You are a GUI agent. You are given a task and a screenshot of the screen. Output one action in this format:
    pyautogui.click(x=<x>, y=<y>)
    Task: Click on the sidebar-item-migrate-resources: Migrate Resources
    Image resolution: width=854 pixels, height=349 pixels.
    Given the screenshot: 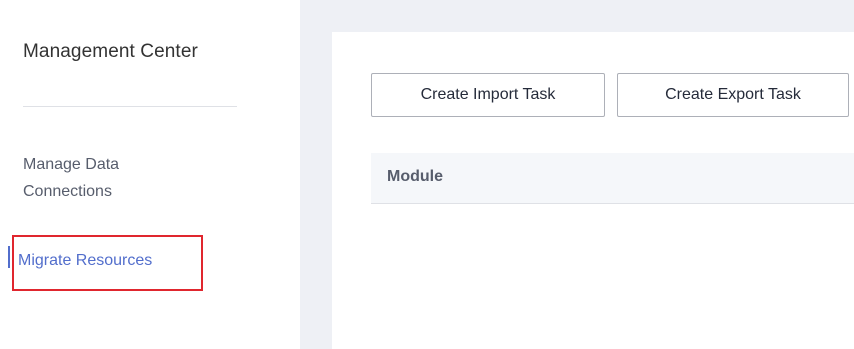 What is the action you would take?
    pyautogui.click(x=110, y=258)
    